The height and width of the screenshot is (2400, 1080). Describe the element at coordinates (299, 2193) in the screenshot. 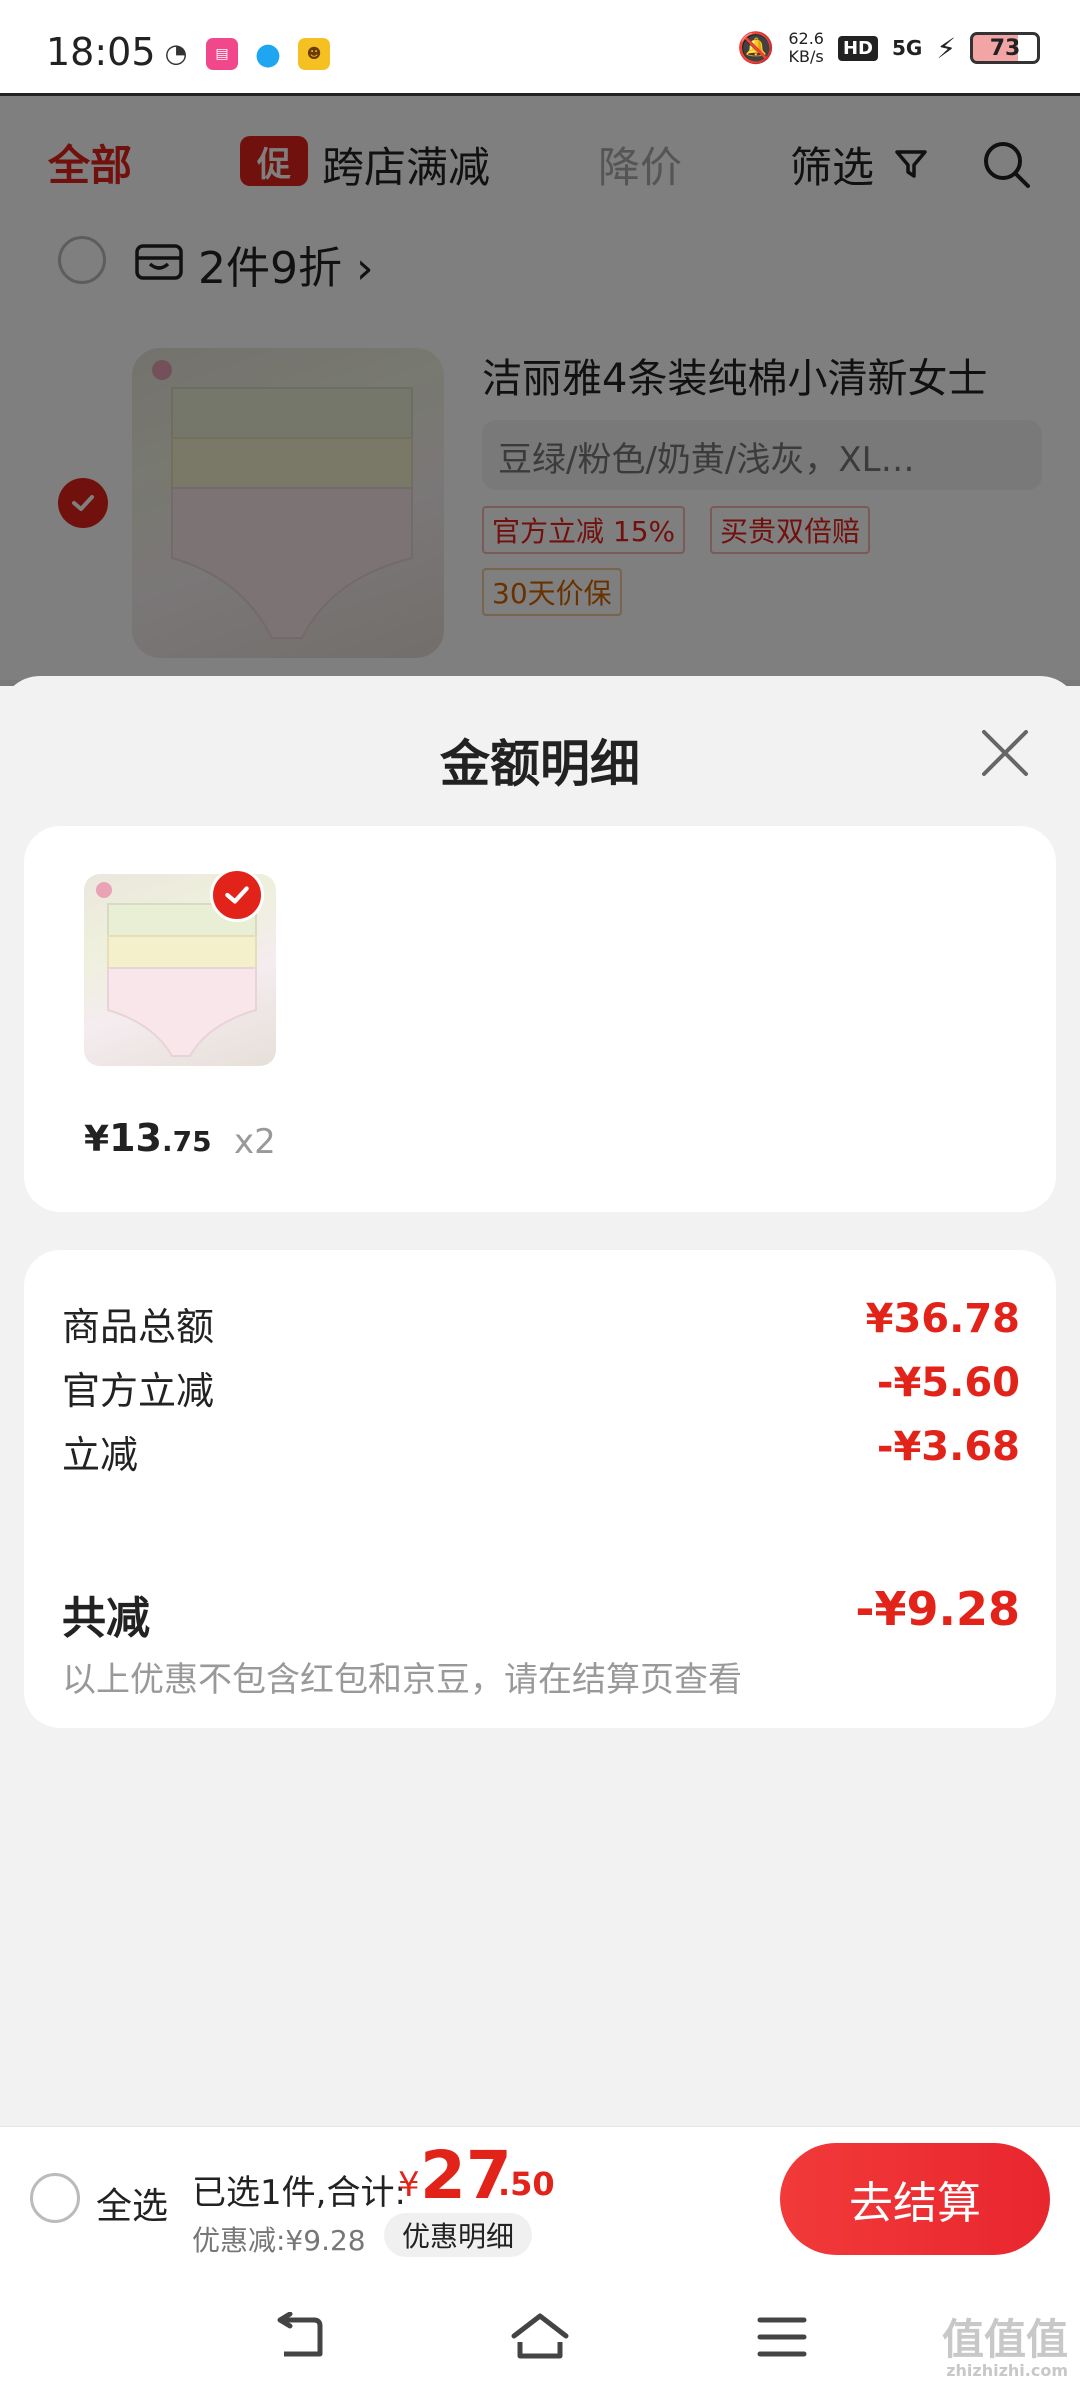

I see `selected-summary: 已选1件,合计:` at that location.